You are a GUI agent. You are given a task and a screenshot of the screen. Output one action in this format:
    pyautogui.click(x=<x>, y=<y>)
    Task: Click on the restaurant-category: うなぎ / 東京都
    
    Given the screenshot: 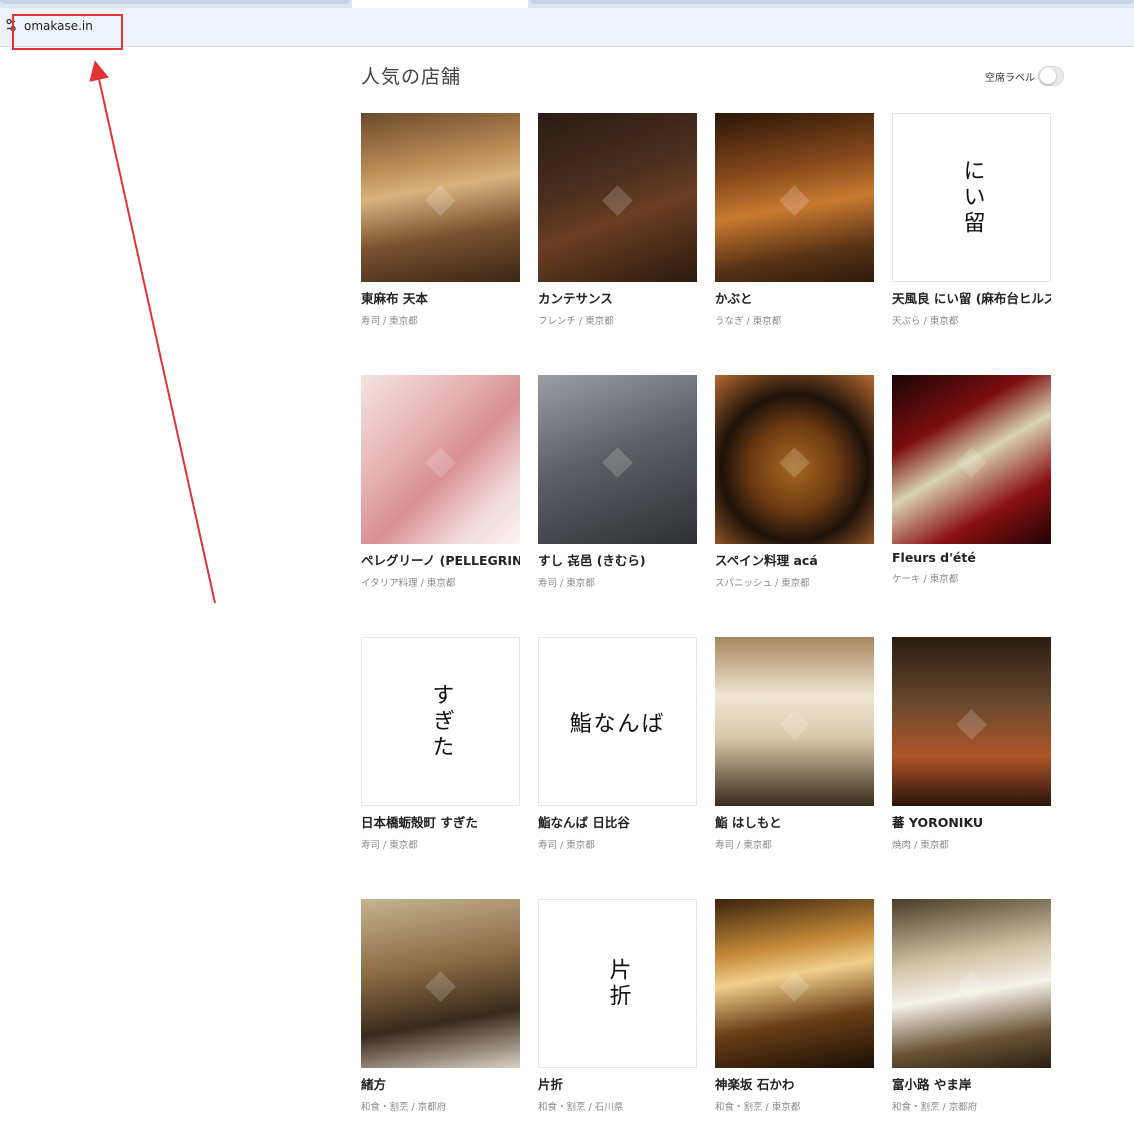 What is the action you would take?
    pyautogui.click(x=748, y=321)
    